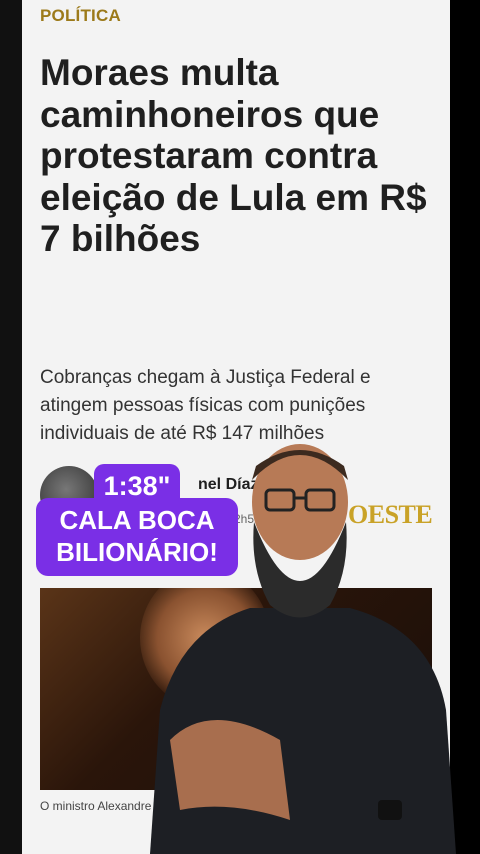  Describe the element at coordinates (11, 427) in the screenshot. I see `left-border` at that location.